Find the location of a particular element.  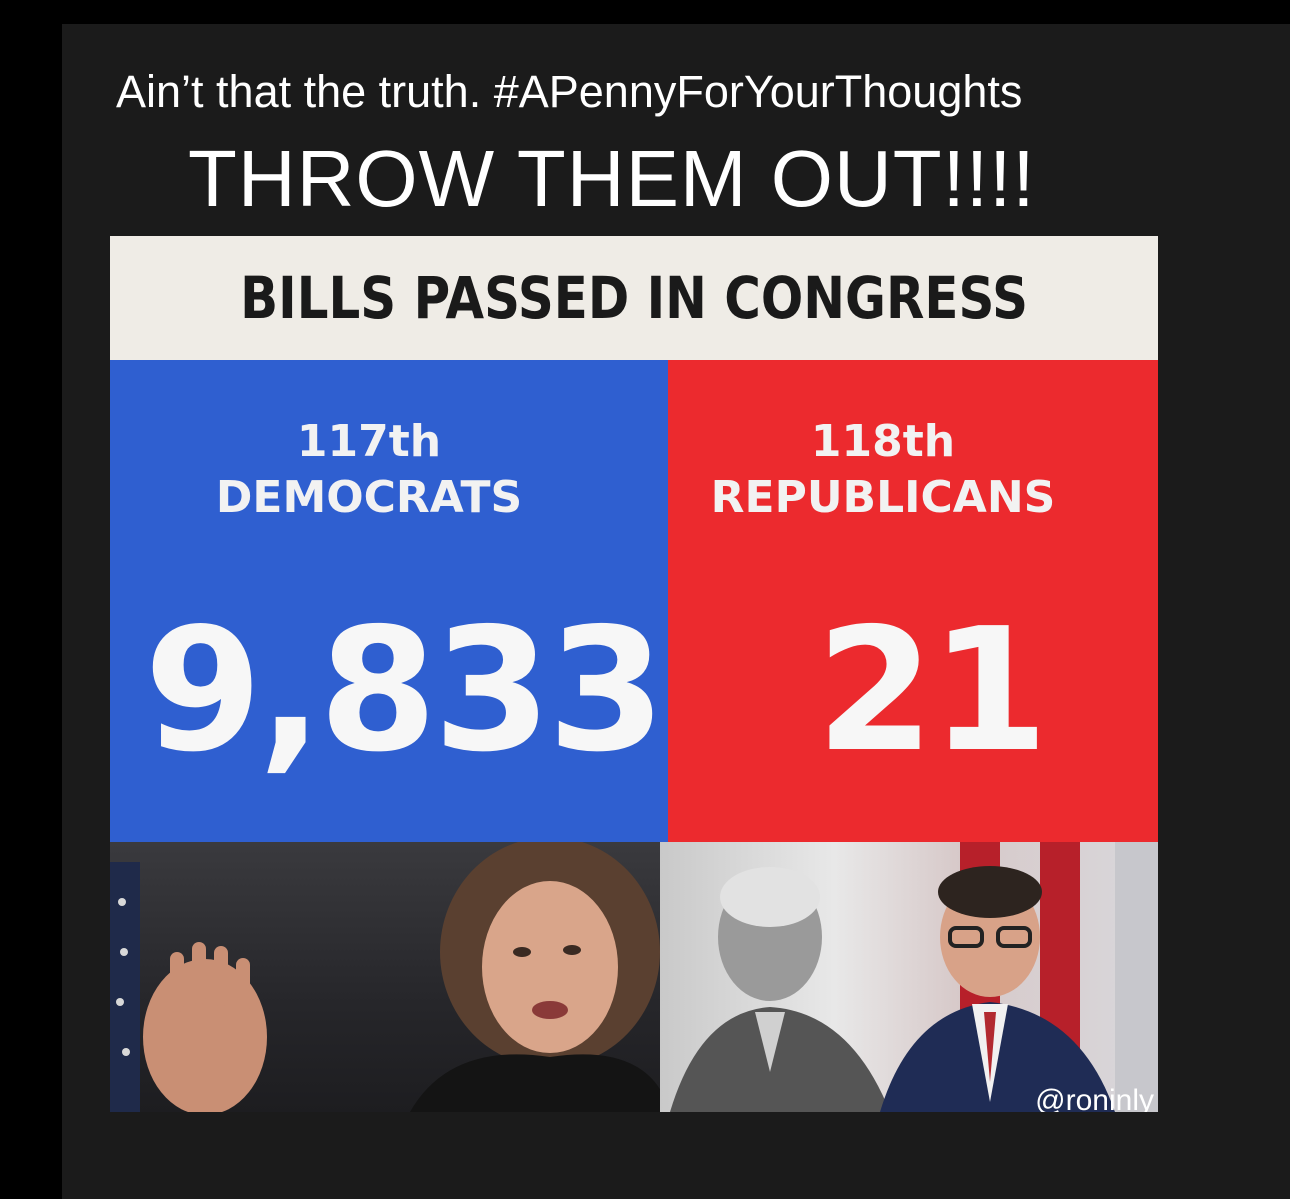

republicans-count: 21 is located at coordinates (932, 691).